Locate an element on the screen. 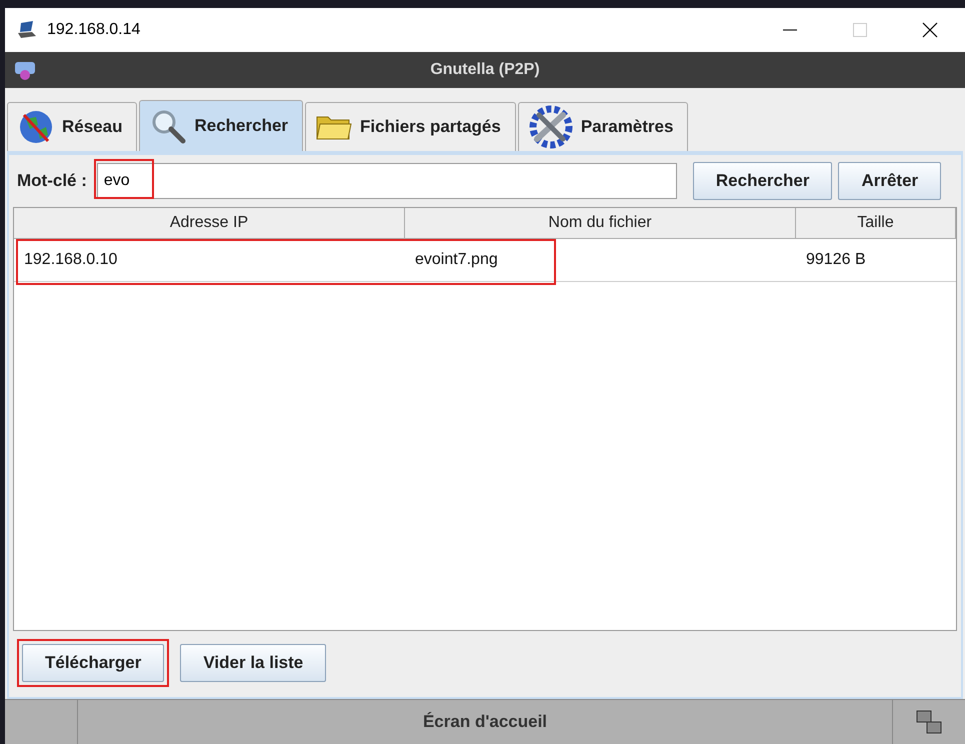  action-button: Télécharger is located at coordinates (93, 663).